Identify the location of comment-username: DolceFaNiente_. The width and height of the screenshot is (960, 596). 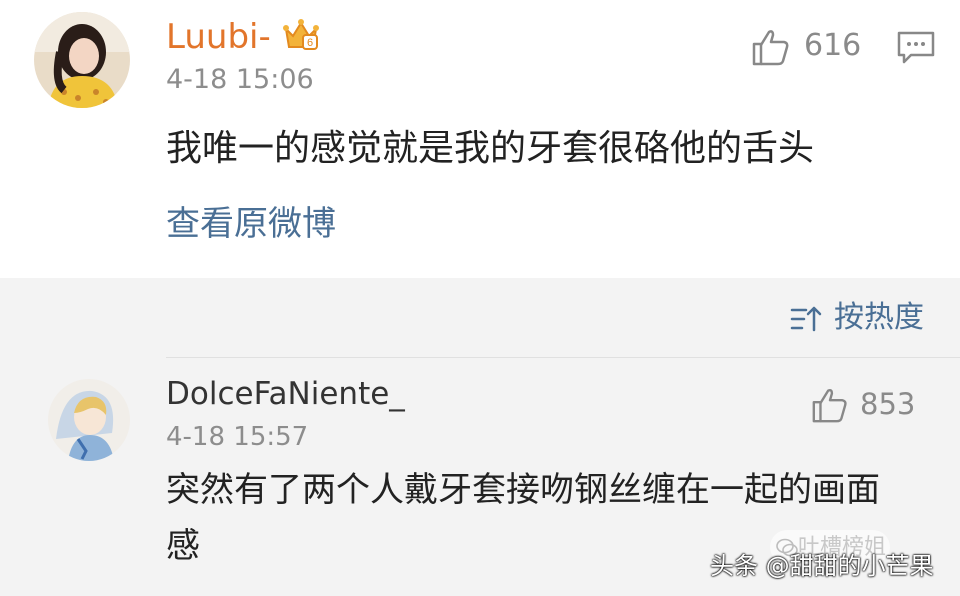
(285, 394).